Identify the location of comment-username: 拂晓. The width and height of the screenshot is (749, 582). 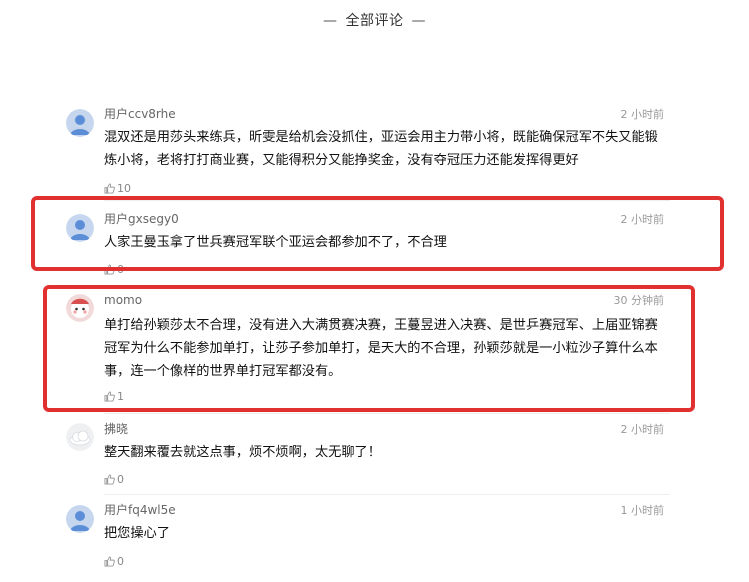
(116, 429).